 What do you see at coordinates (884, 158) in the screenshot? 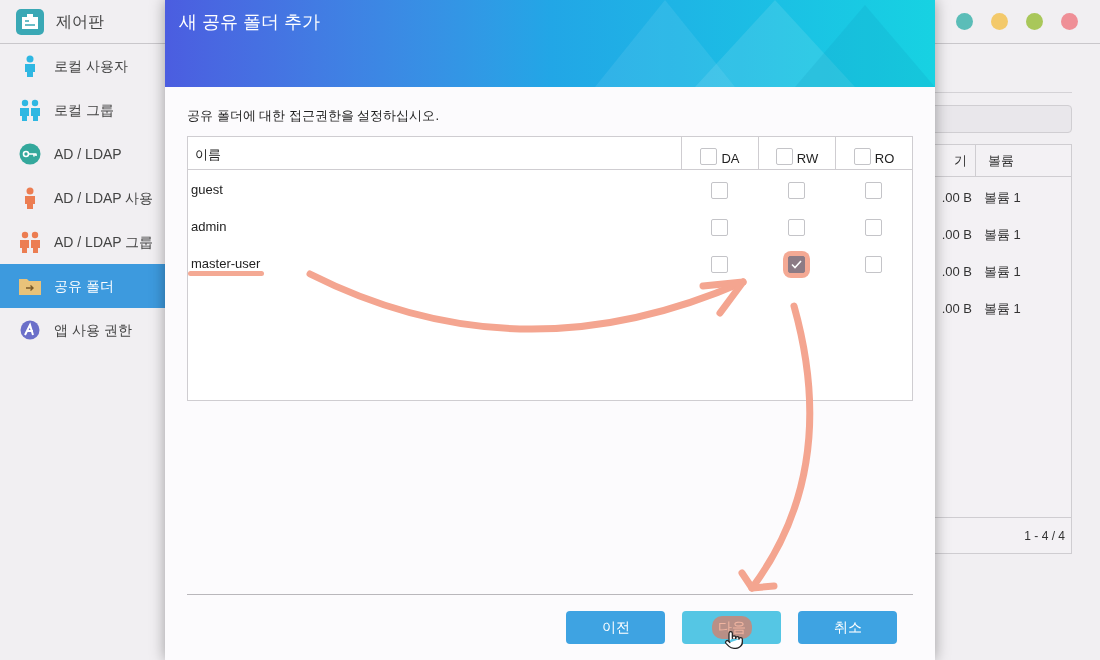
I see `column-header: RO` at bounding box center [884, 158].